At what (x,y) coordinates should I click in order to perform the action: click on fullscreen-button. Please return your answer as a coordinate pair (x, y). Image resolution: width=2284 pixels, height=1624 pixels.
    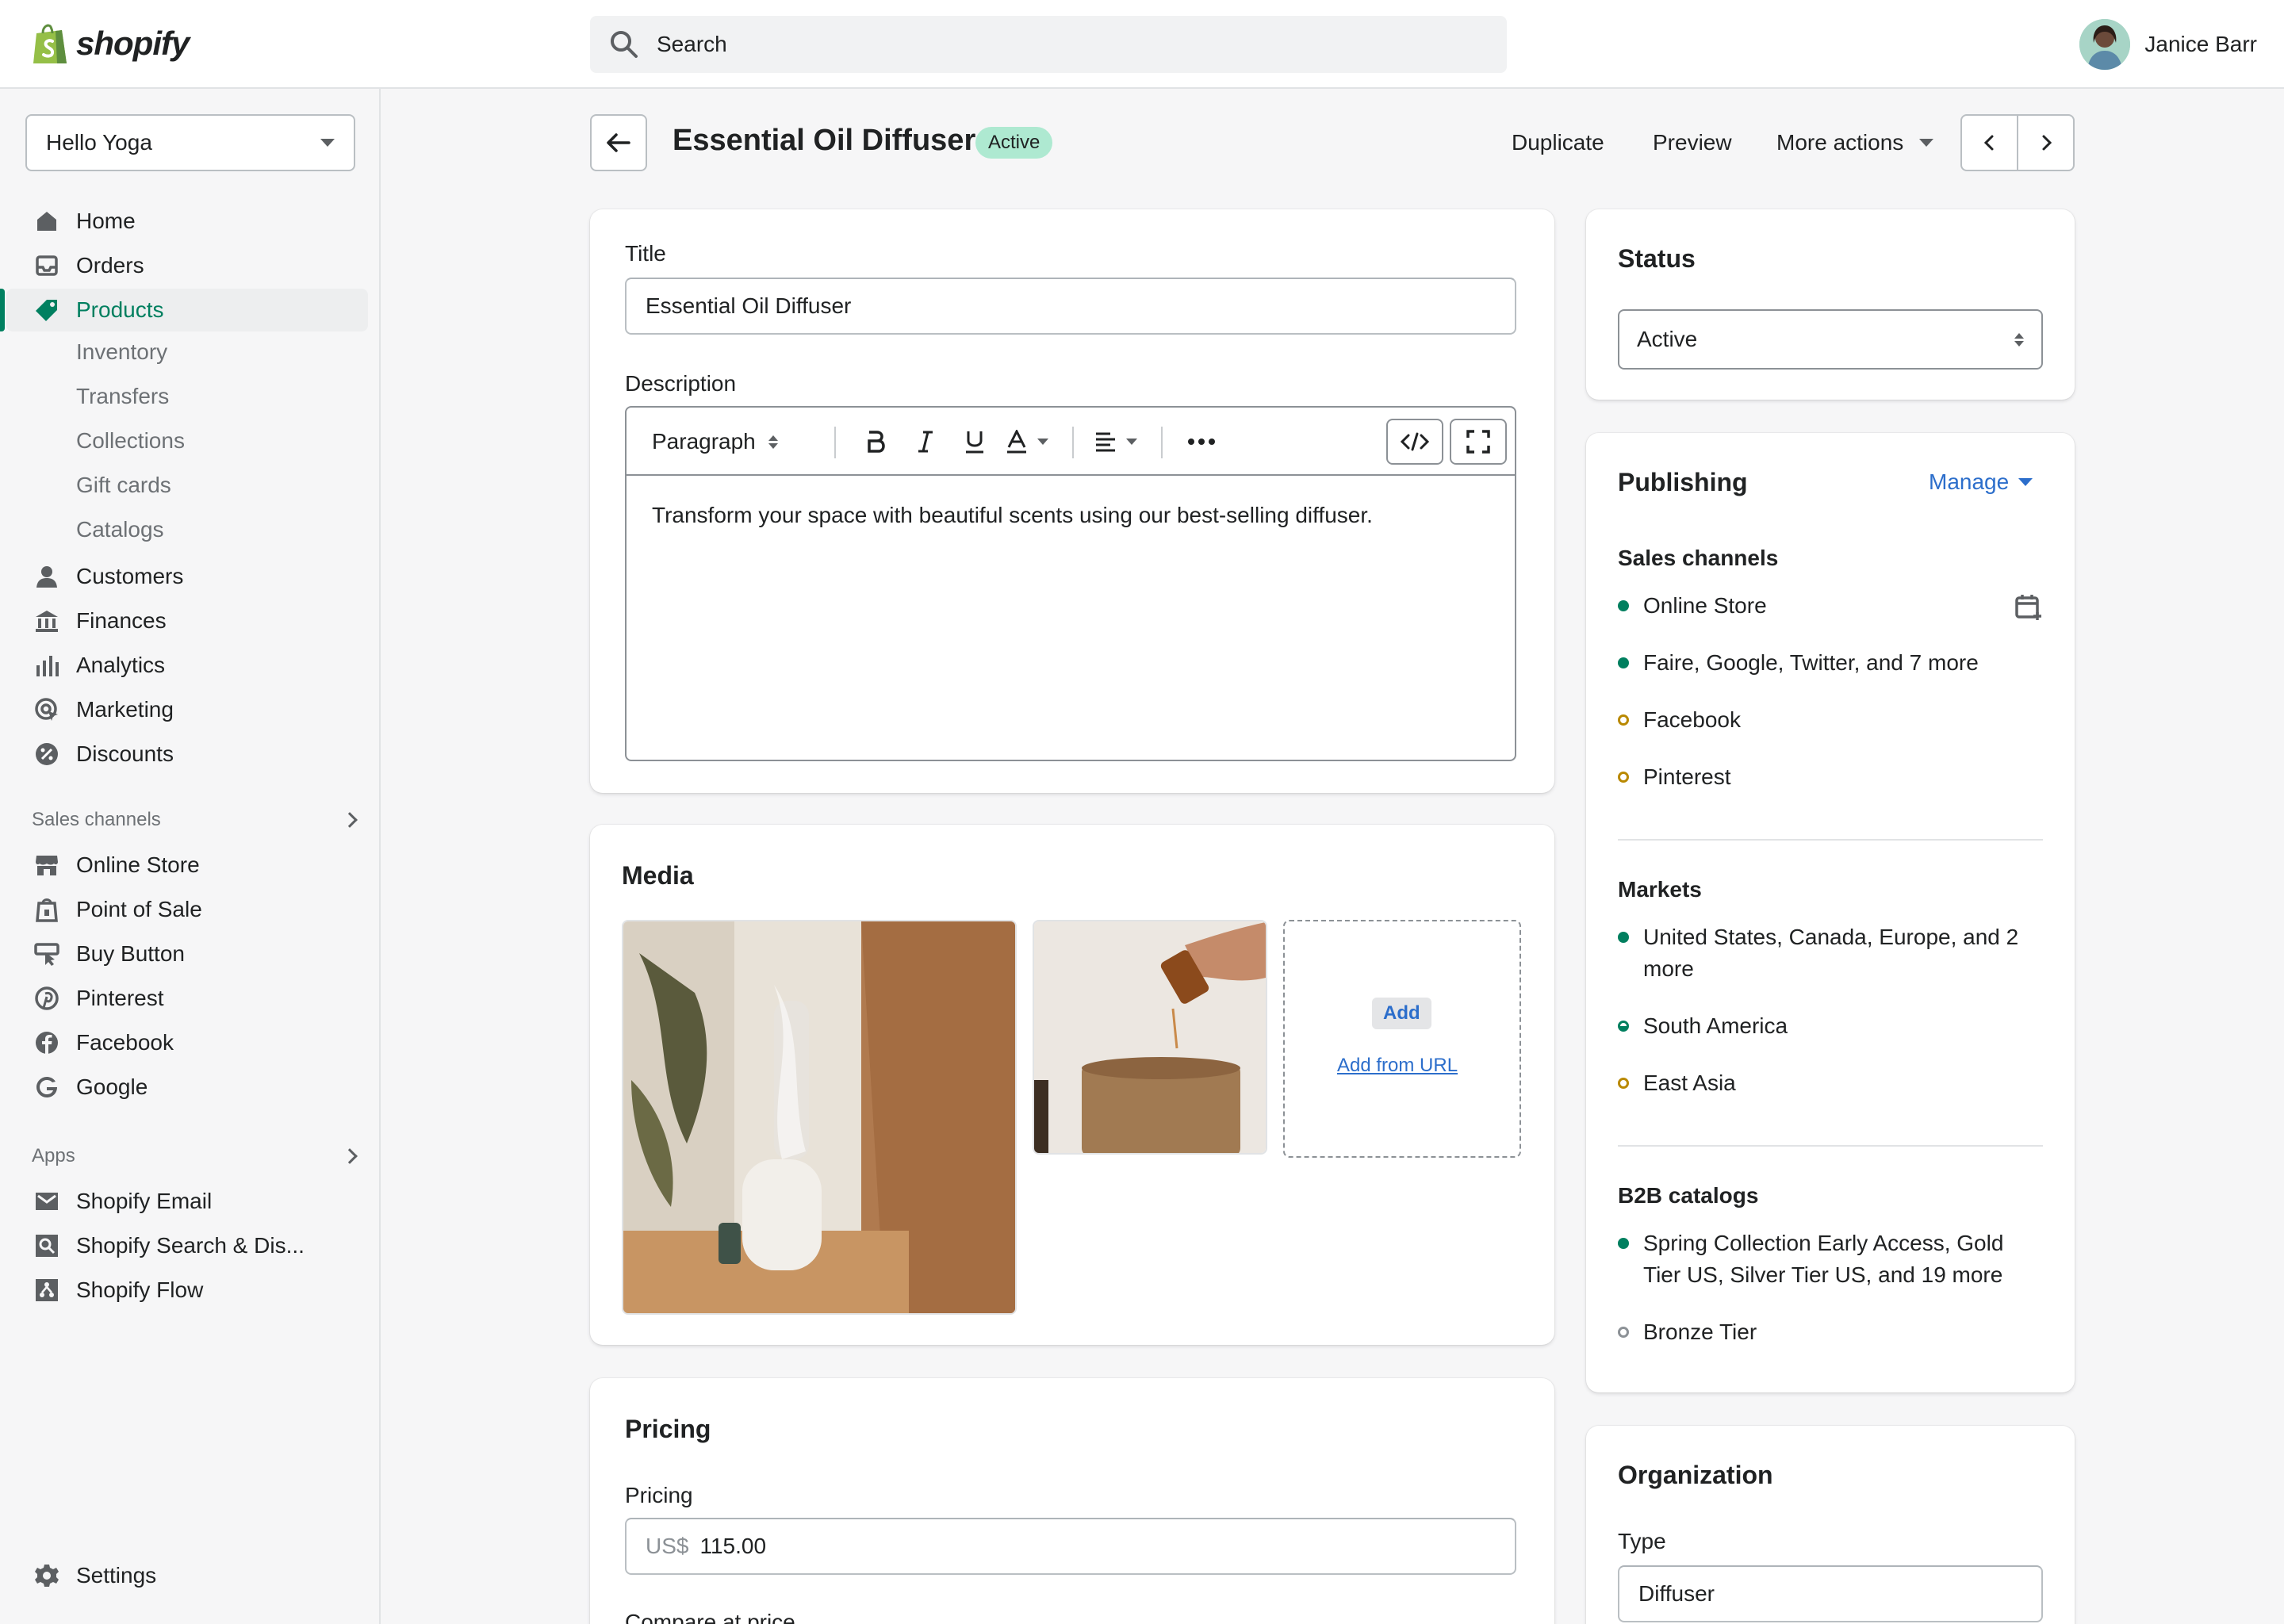
    Looking at the image, I should click on (1478, 442).